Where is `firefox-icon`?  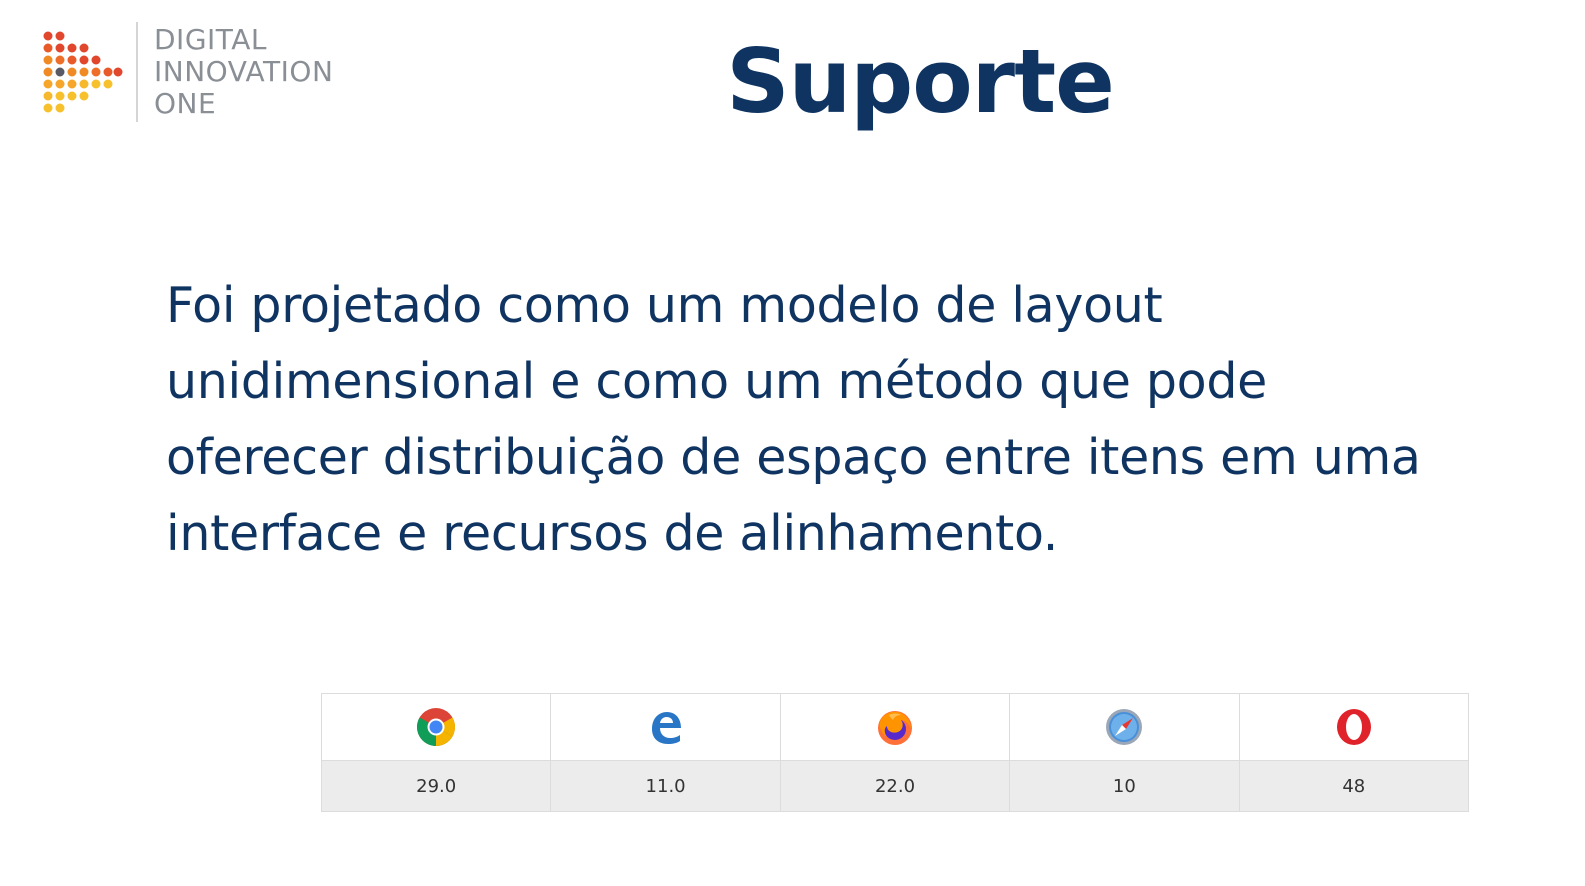 firefox-icon is located at coordinates (894, 728).